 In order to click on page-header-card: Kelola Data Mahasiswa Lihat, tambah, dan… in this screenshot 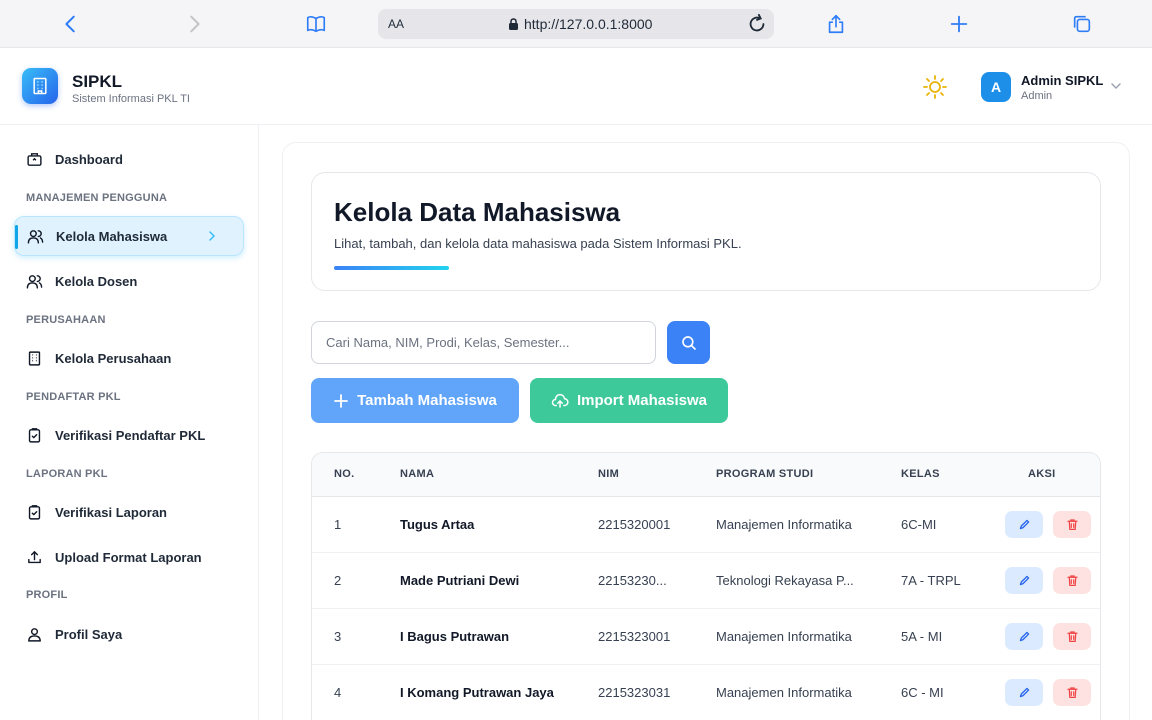, I will do `click(706, 231)`.